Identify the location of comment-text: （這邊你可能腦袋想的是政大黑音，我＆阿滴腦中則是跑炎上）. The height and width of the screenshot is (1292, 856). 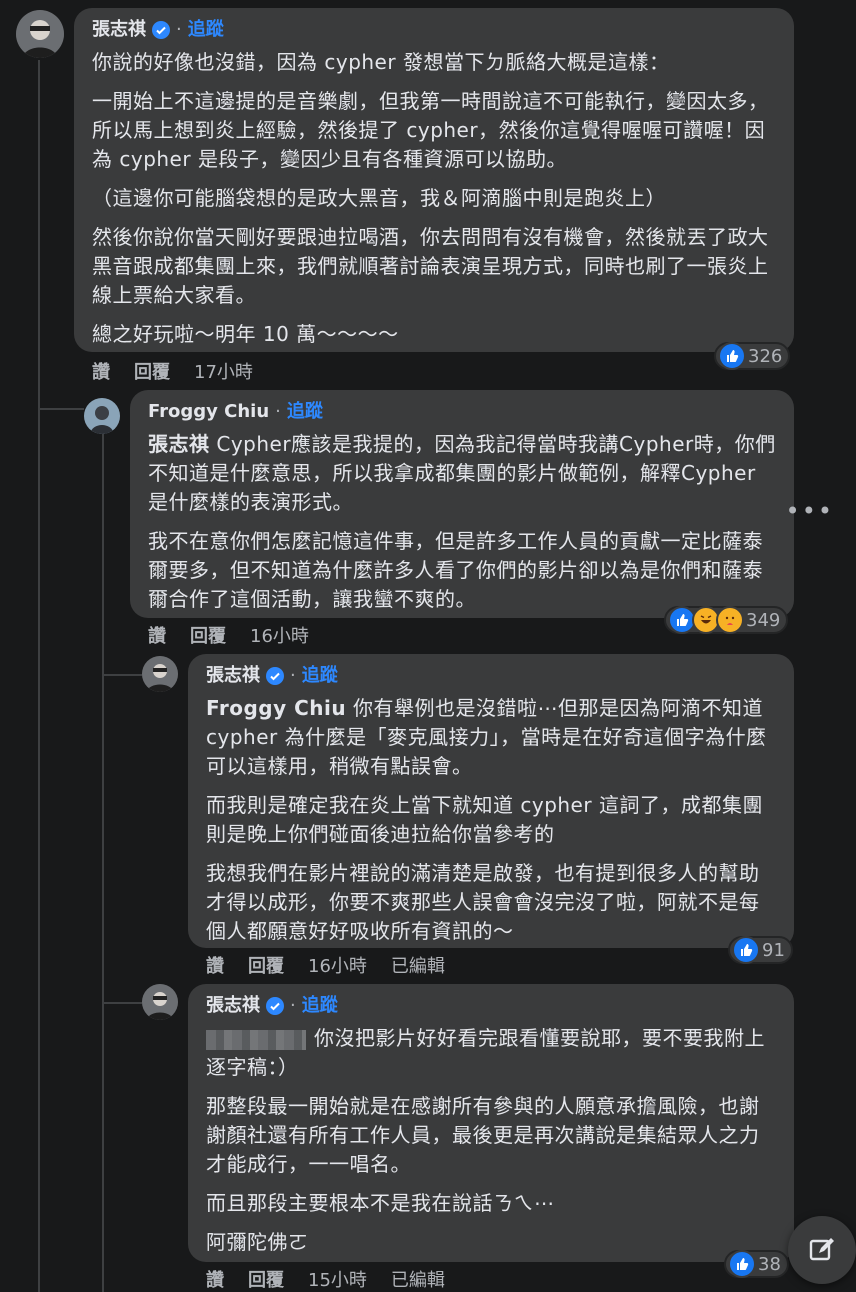
(379, 198).